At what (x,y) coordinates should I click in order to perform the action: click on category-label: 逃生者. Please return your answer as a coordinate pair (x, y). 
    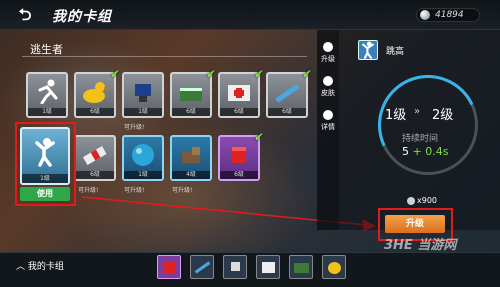
    Looking at the image, I should click on (46, 49).